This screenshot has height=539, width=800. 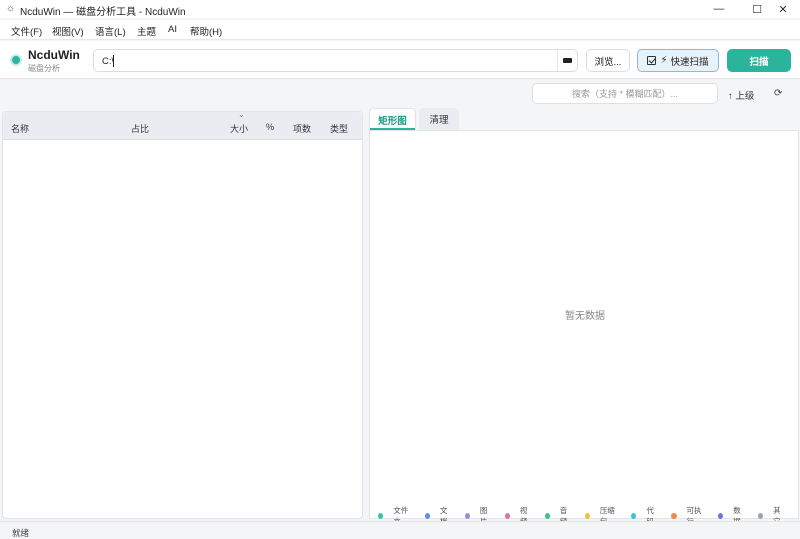 What do you see at coordinates (335, 60) in the screenshot?
I see `path-input: C:\` at bounding box center [335, 60].